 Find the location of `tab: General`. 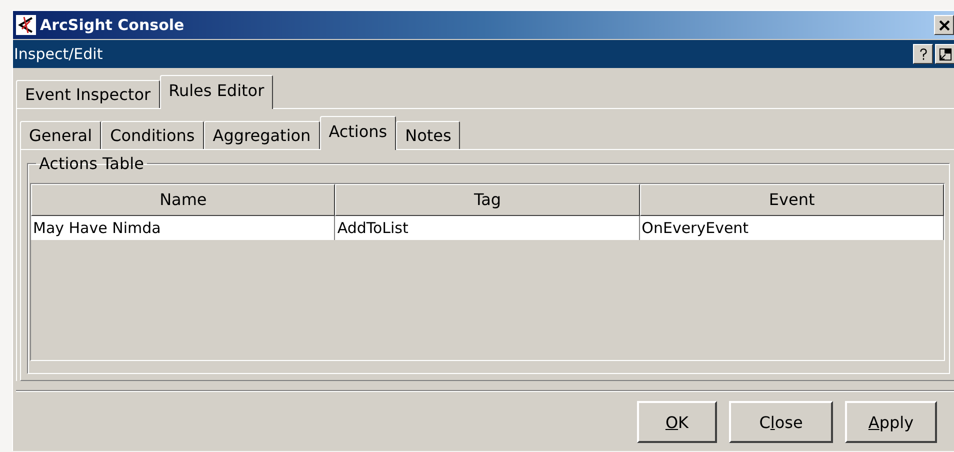

tab: General is located at coordinates (61, 135).